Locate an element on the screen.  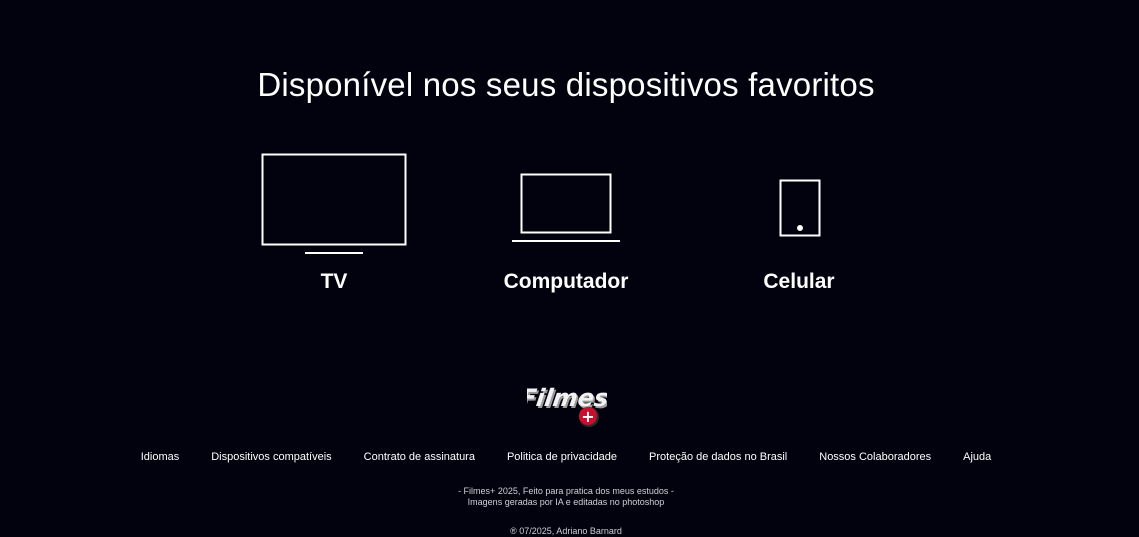
device-label-tv: TV is located at coordinates (334, 281).